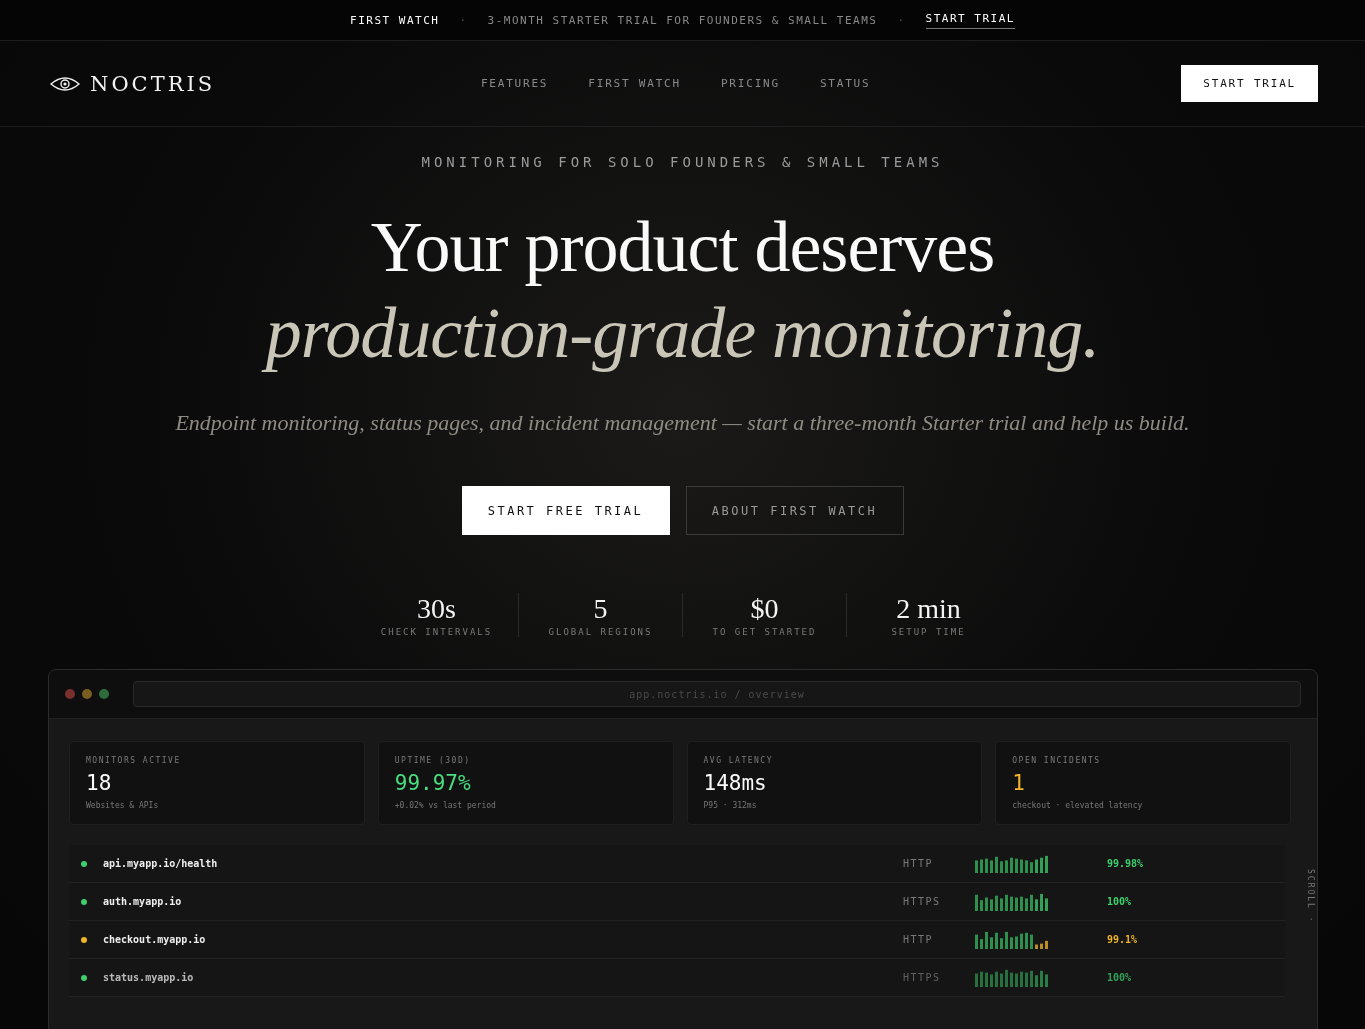 Image resolution: width=1365 pixels, height=1029 pixels. I want to click on stat-value: 5, so click(600, 609).